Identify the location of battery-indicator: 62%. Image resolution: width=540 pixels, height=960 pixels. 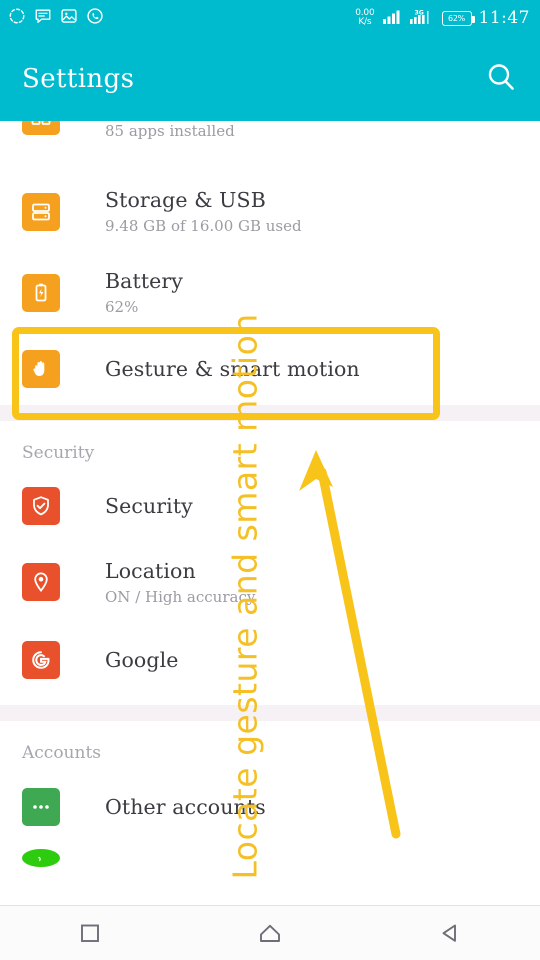
(458, 18).